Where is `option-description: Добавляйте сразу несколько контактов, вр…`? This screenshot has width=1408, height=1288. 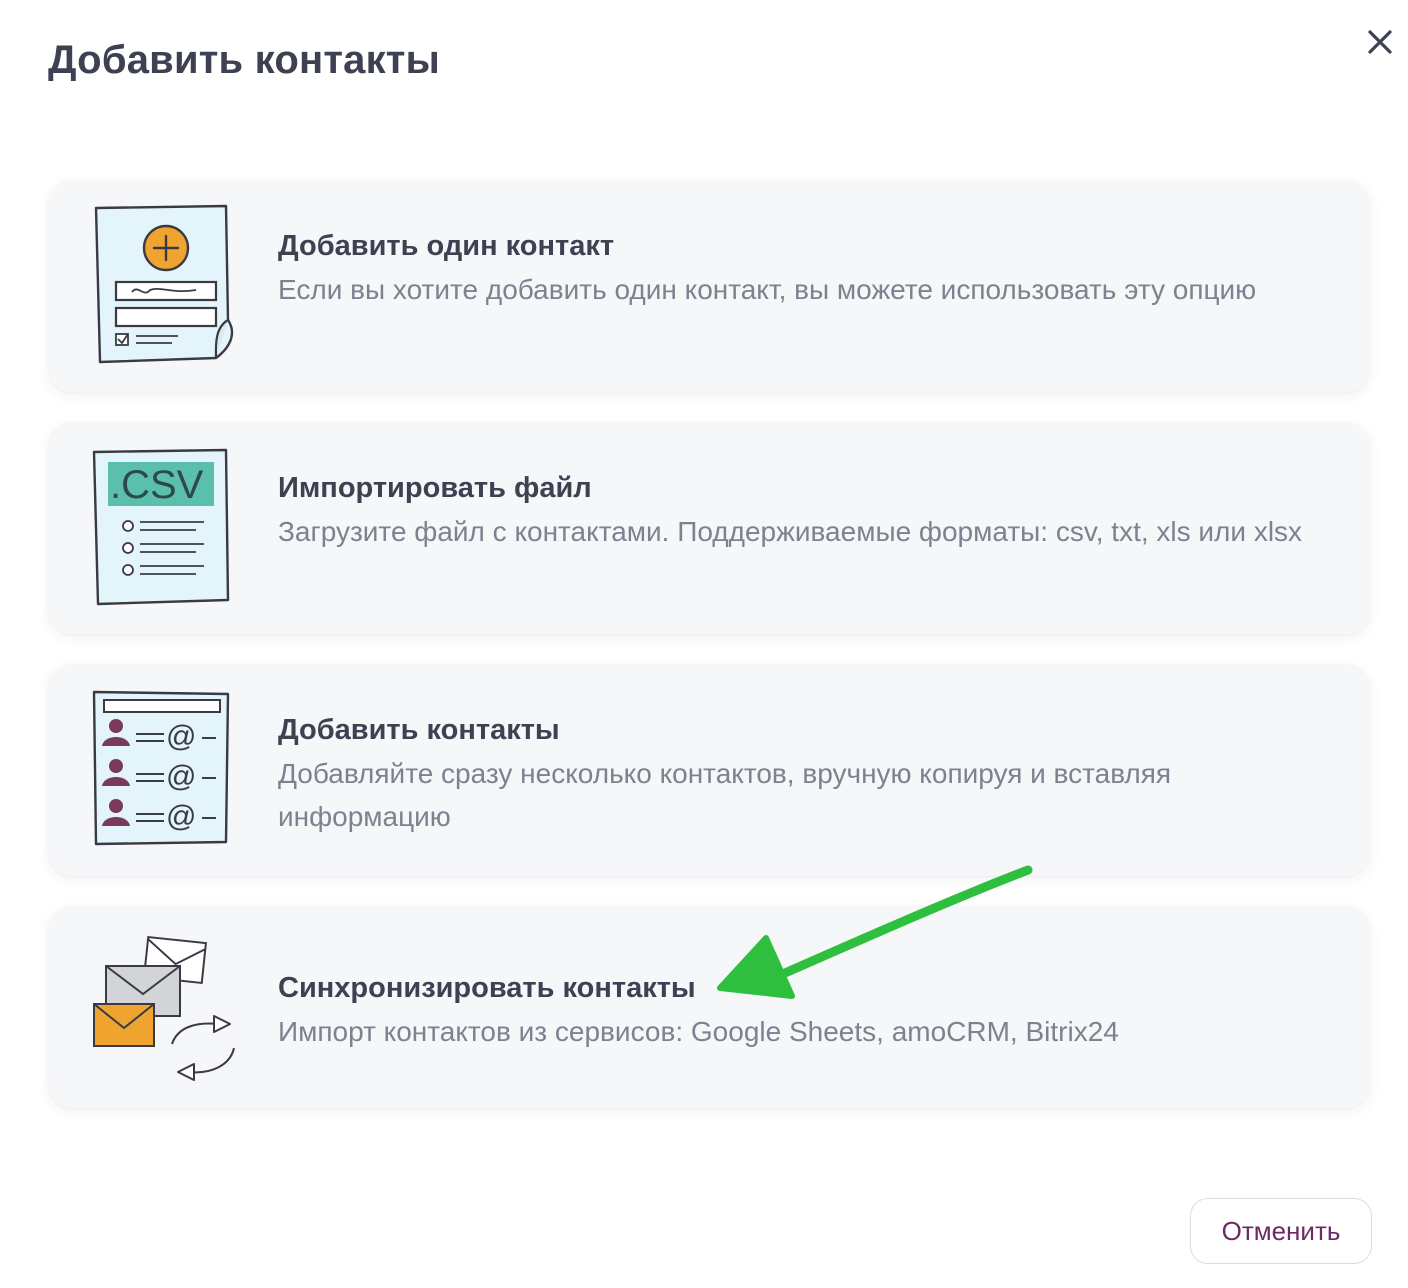
option-description: Добавляйте сразу несколько контактов, вр… is located at coordinates (725, 795).